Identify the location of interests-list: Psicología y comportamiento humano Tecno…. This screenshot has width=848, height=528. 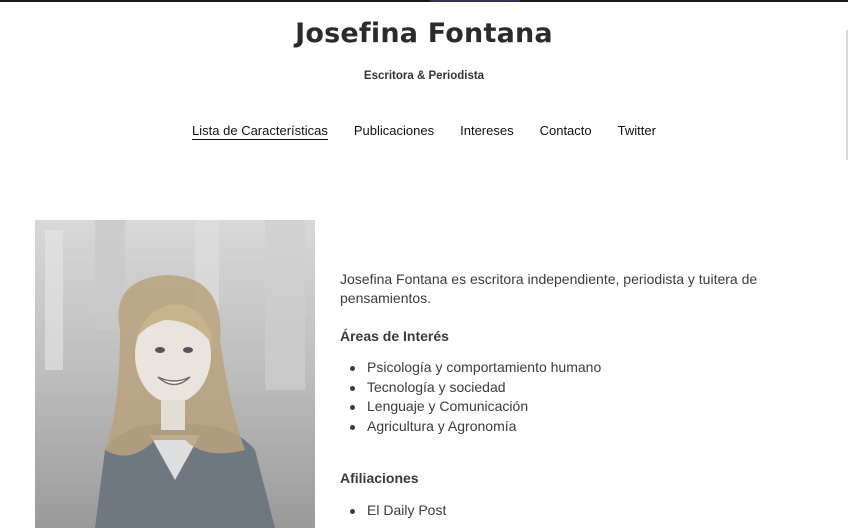
(570, 397).